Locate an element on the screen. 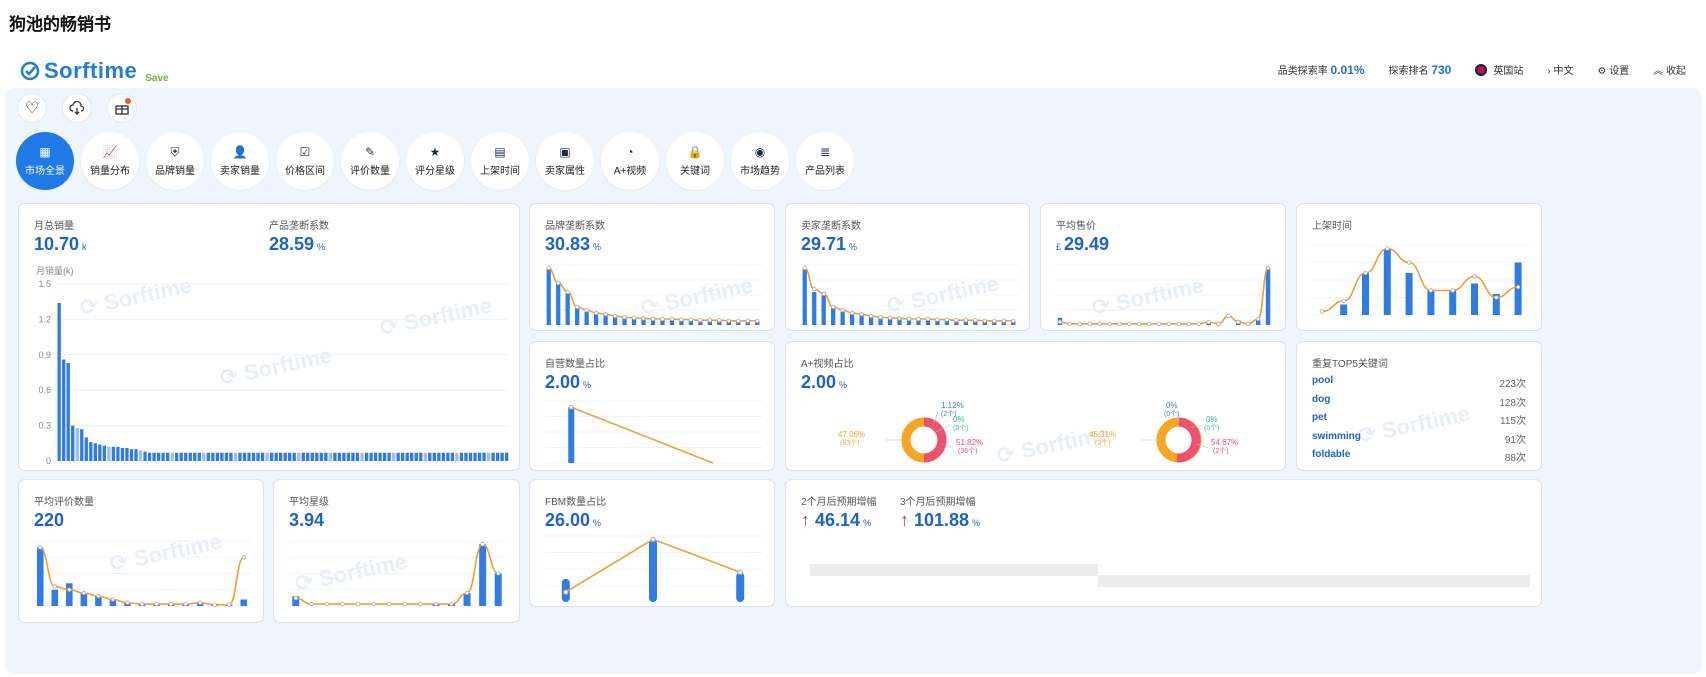  tab-11: 🔒 关键词 is located at coordinates (695, 161).